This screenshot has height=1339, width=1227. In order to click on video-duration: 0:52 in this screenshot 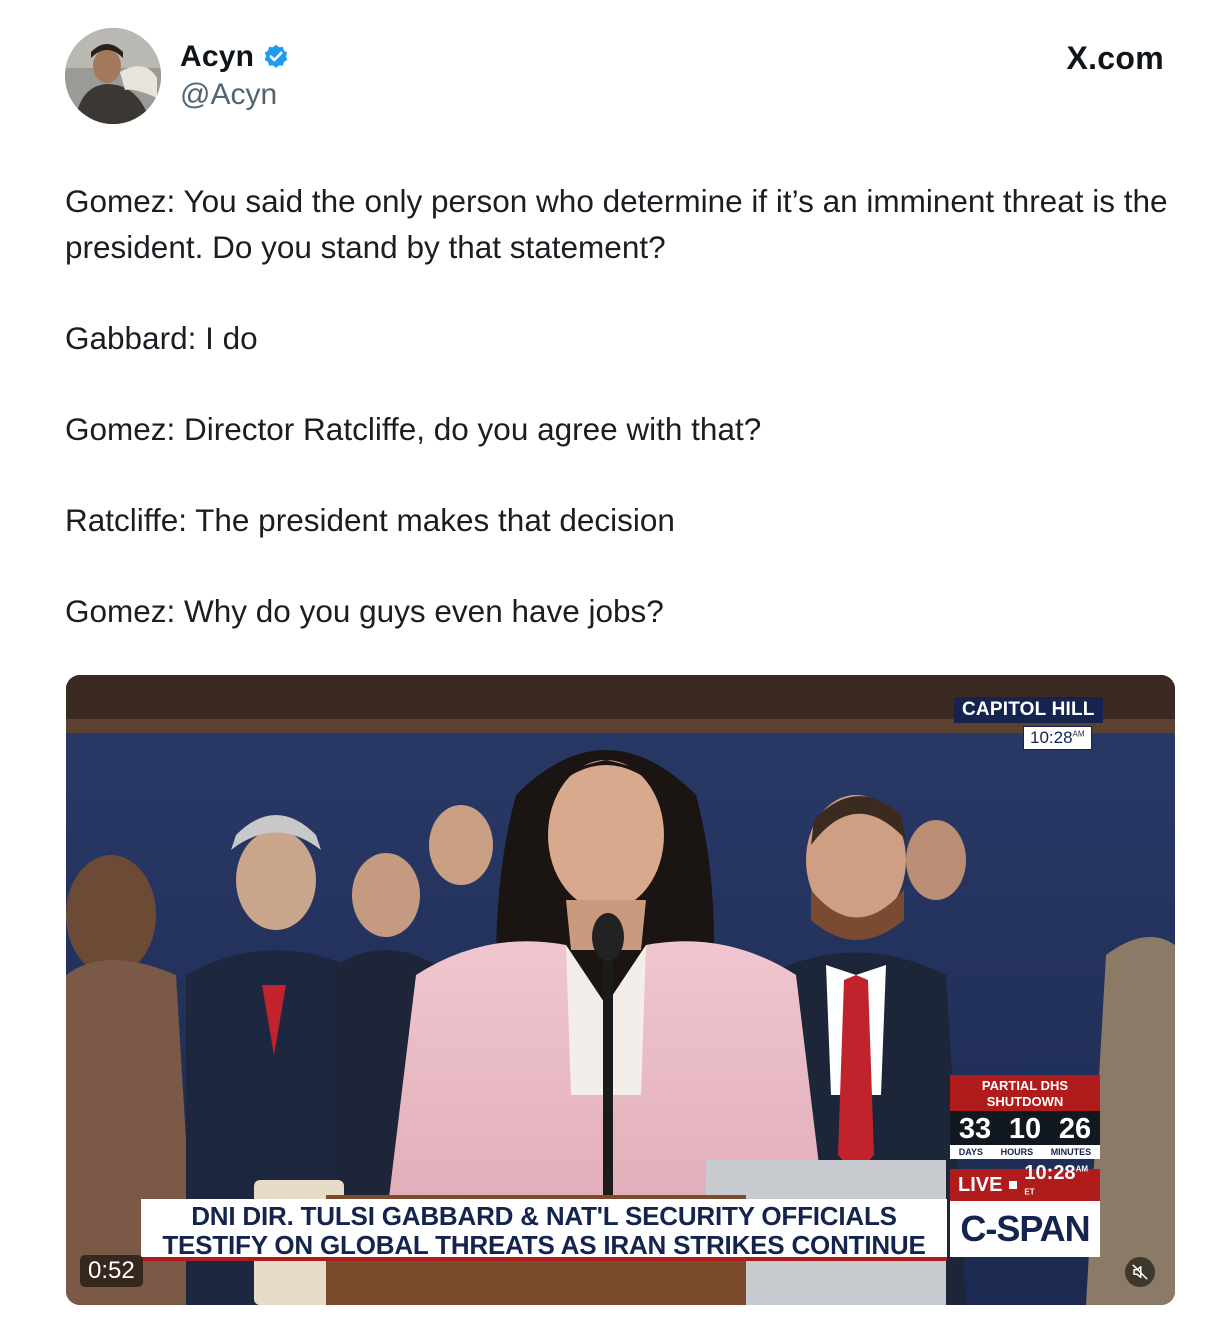, I will do `click(111, 1271)`.